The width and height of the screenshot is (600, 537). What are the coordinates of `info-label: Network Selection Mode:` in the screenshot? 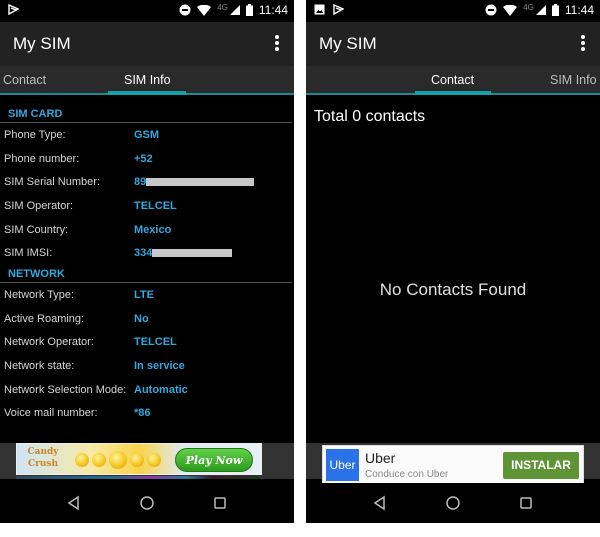 It's located at (65, 389).